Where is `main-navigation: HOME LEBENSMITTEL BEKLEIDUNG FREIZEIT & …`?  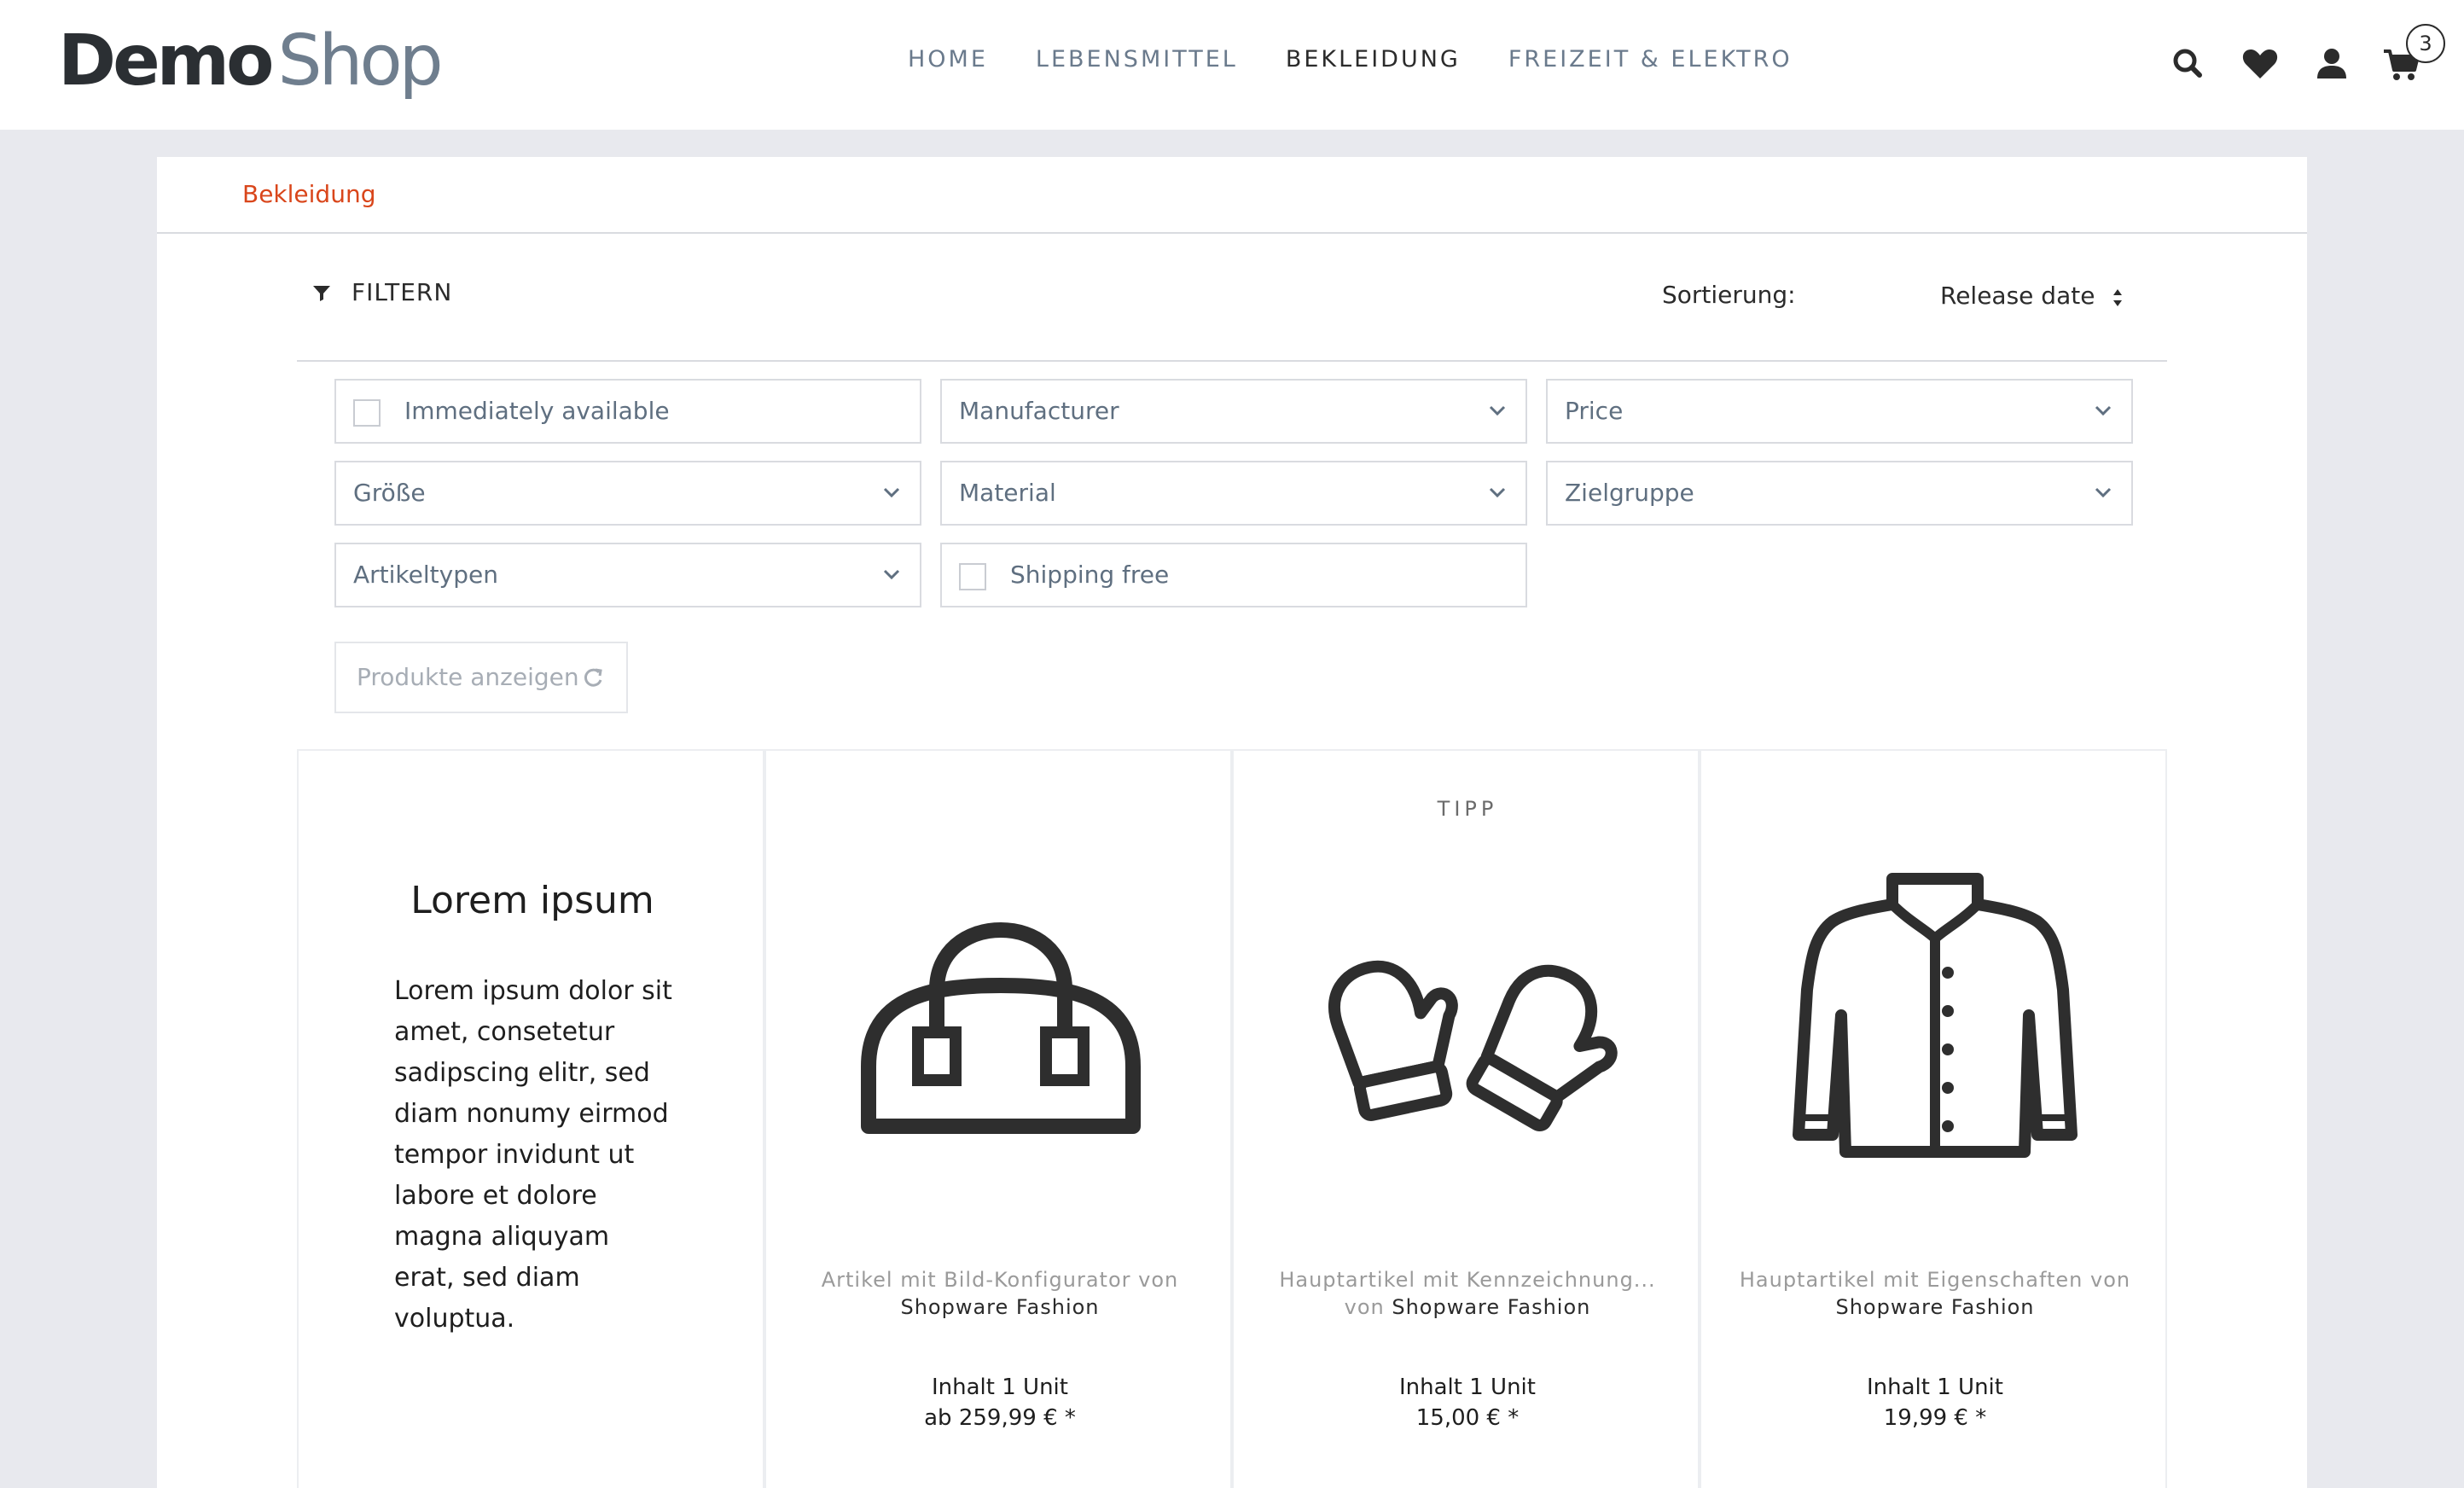 main-navigation: HOME LEBENSMITTEL BEKLEIDUNG FREIZEIT & … is located at coordinates (1374, 59).